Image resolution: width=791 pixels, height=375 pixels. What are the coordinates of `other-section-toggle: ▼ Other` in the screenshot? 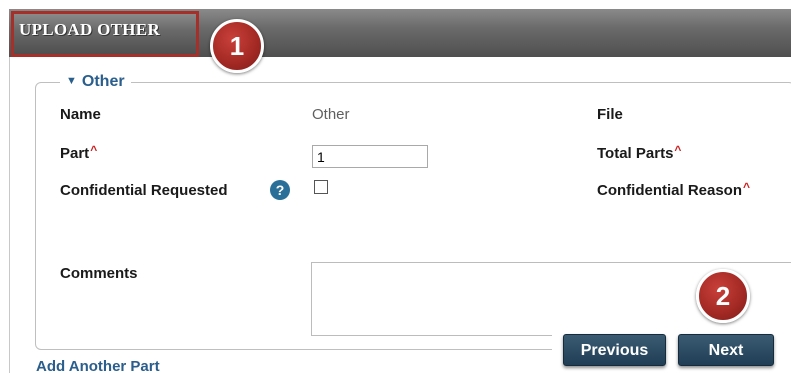 It's located at (95, 82).